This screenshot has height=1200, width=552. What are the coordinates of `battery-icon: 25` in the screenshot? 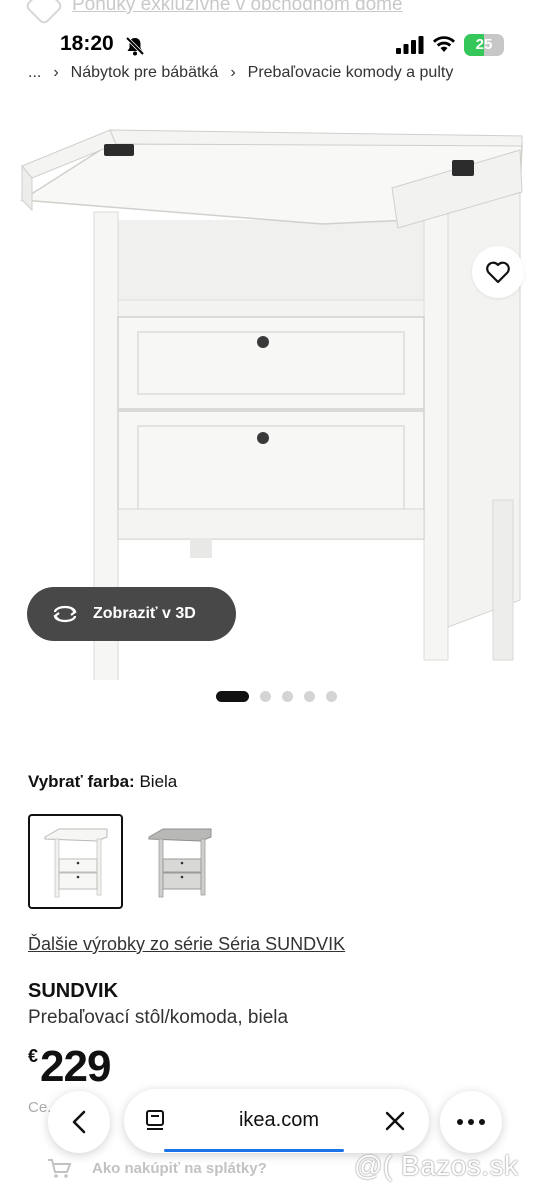 It's located at (484, 45).